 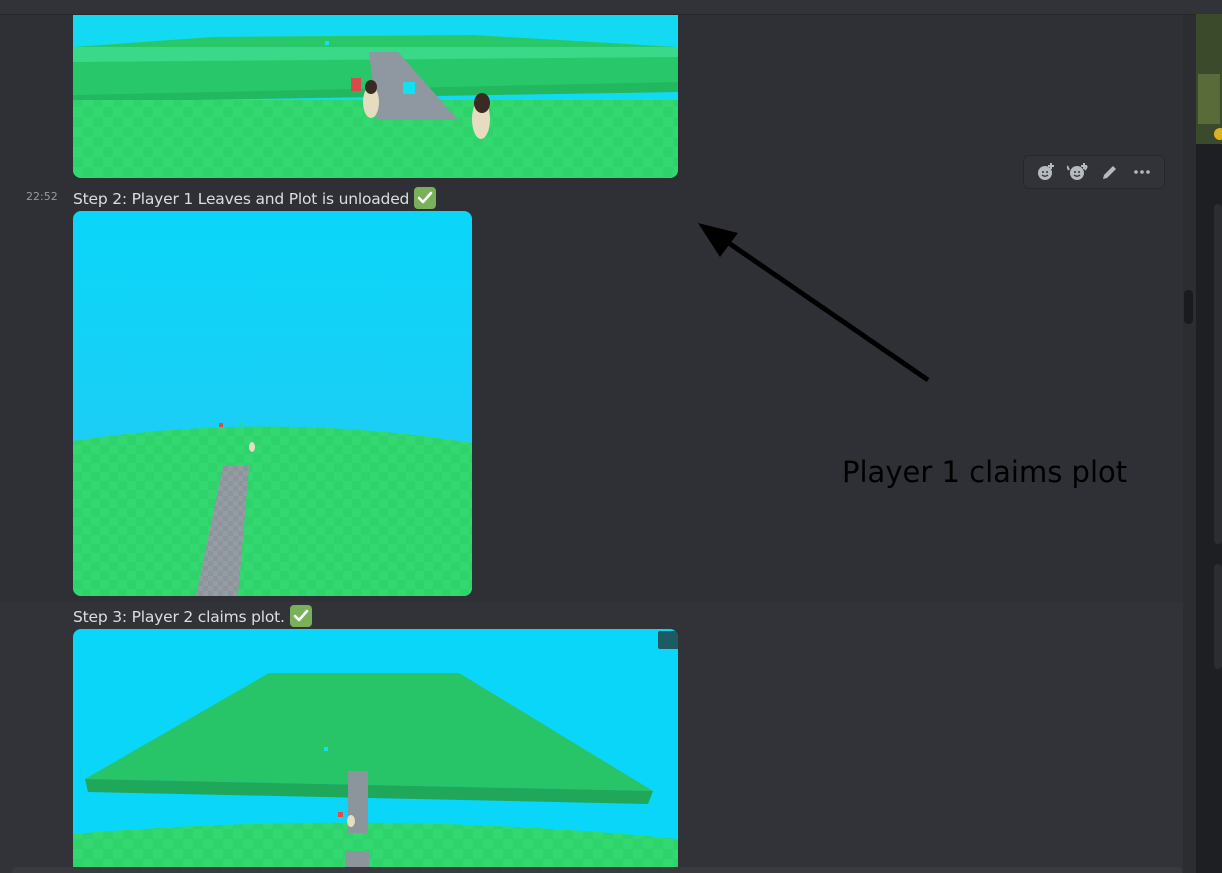 I want to click on edit-icon, so click(x=1110, y=172).